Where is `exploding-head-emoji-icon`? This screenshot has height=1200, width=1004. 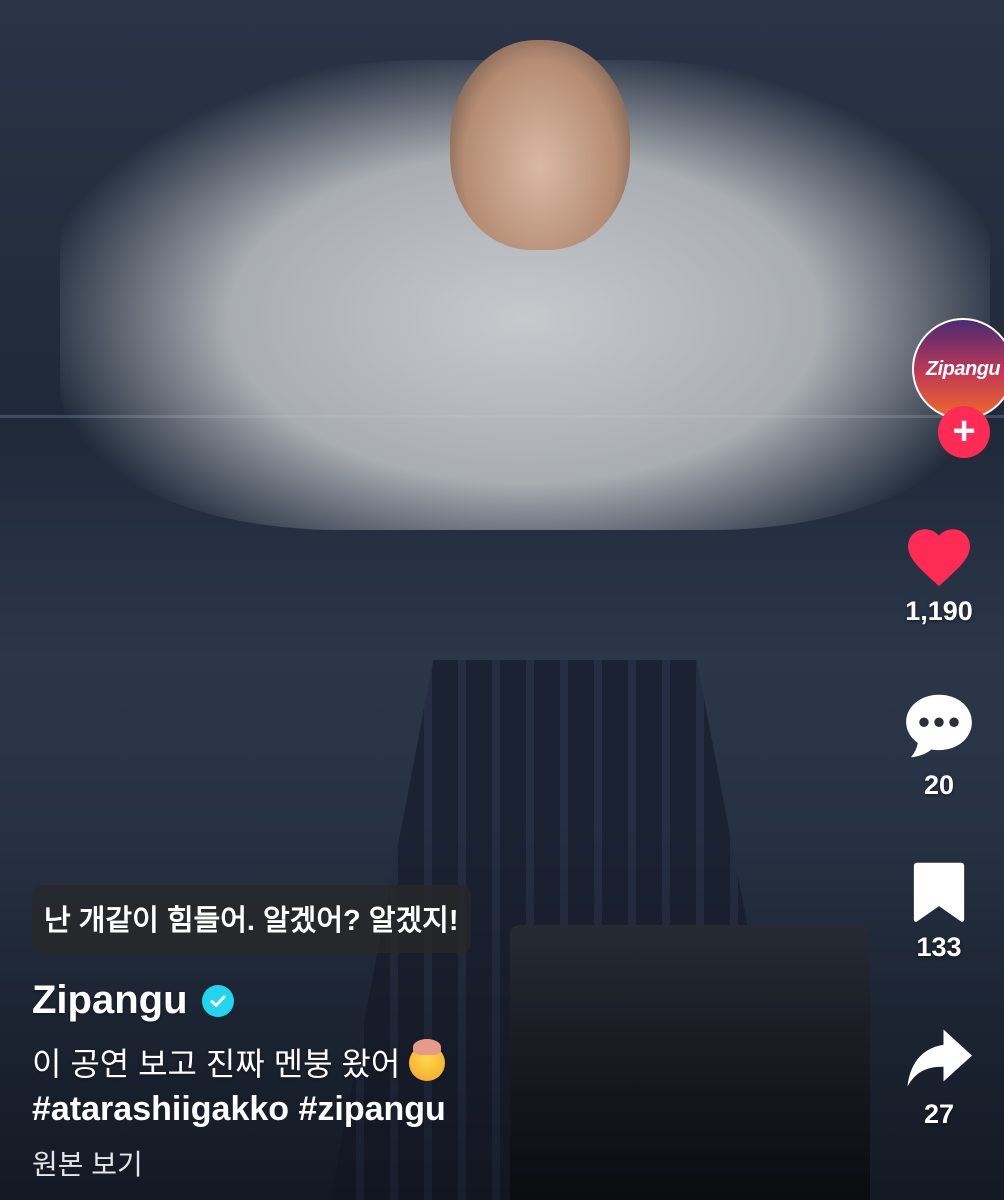
exploding-head-emoji-icon is located at coordinates (427, 1060).